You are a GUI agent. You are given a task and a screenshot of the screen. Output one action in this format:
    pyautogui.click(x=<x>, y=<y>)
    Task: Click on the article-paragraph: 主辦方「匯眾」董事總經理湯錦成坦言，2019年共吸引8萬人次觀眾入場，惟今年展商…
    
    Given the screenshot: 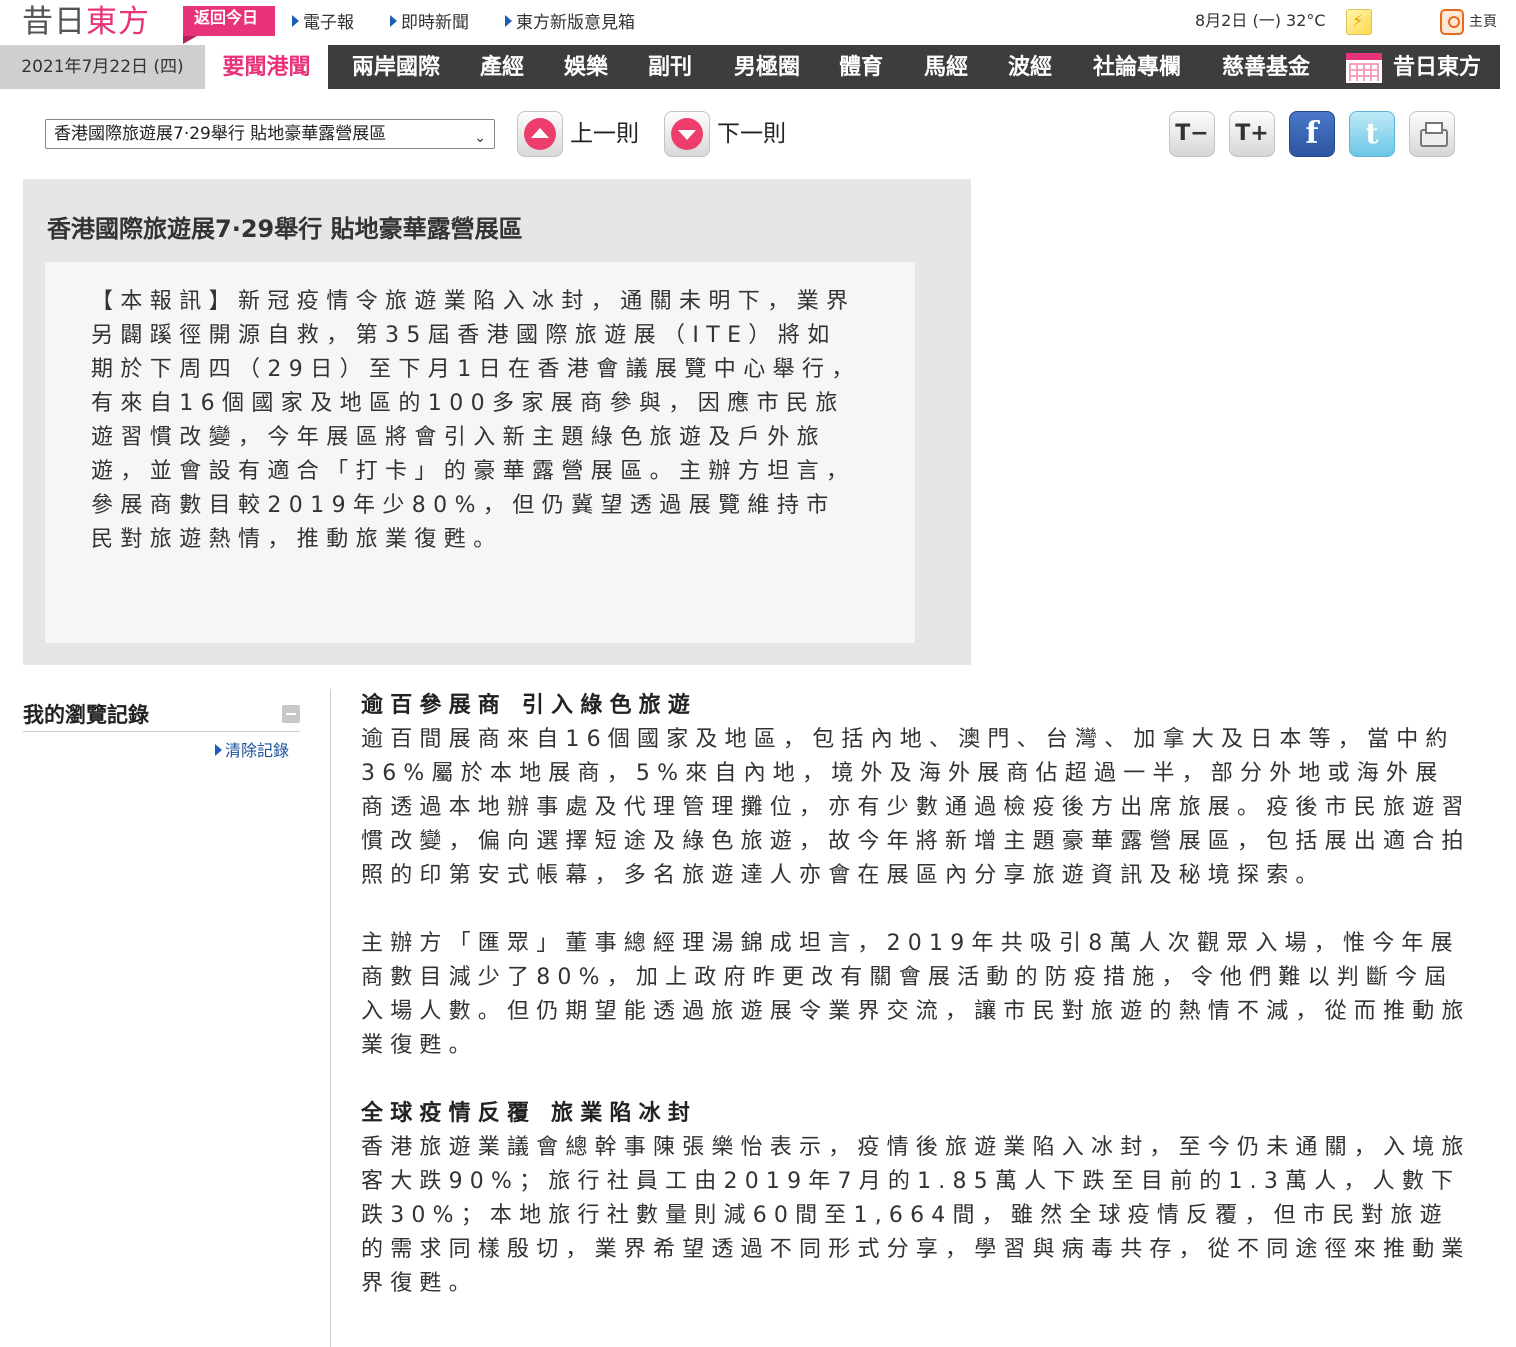 What is the action you would take?
    pyautogui.click(x=916, y=994)
    